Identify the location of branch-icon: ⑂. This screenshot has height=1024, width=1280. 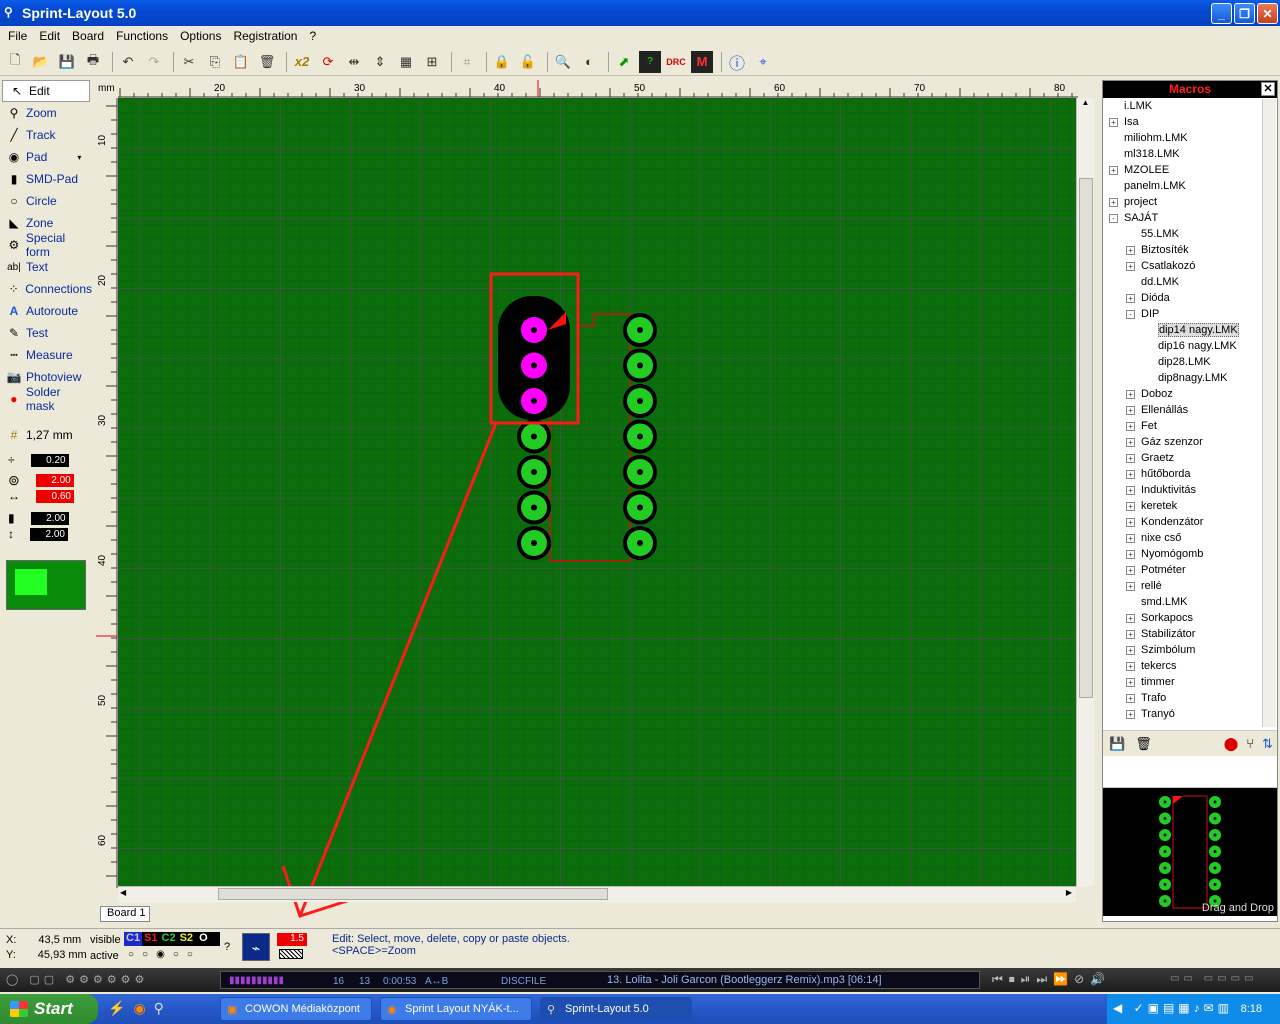
(1250, 743).